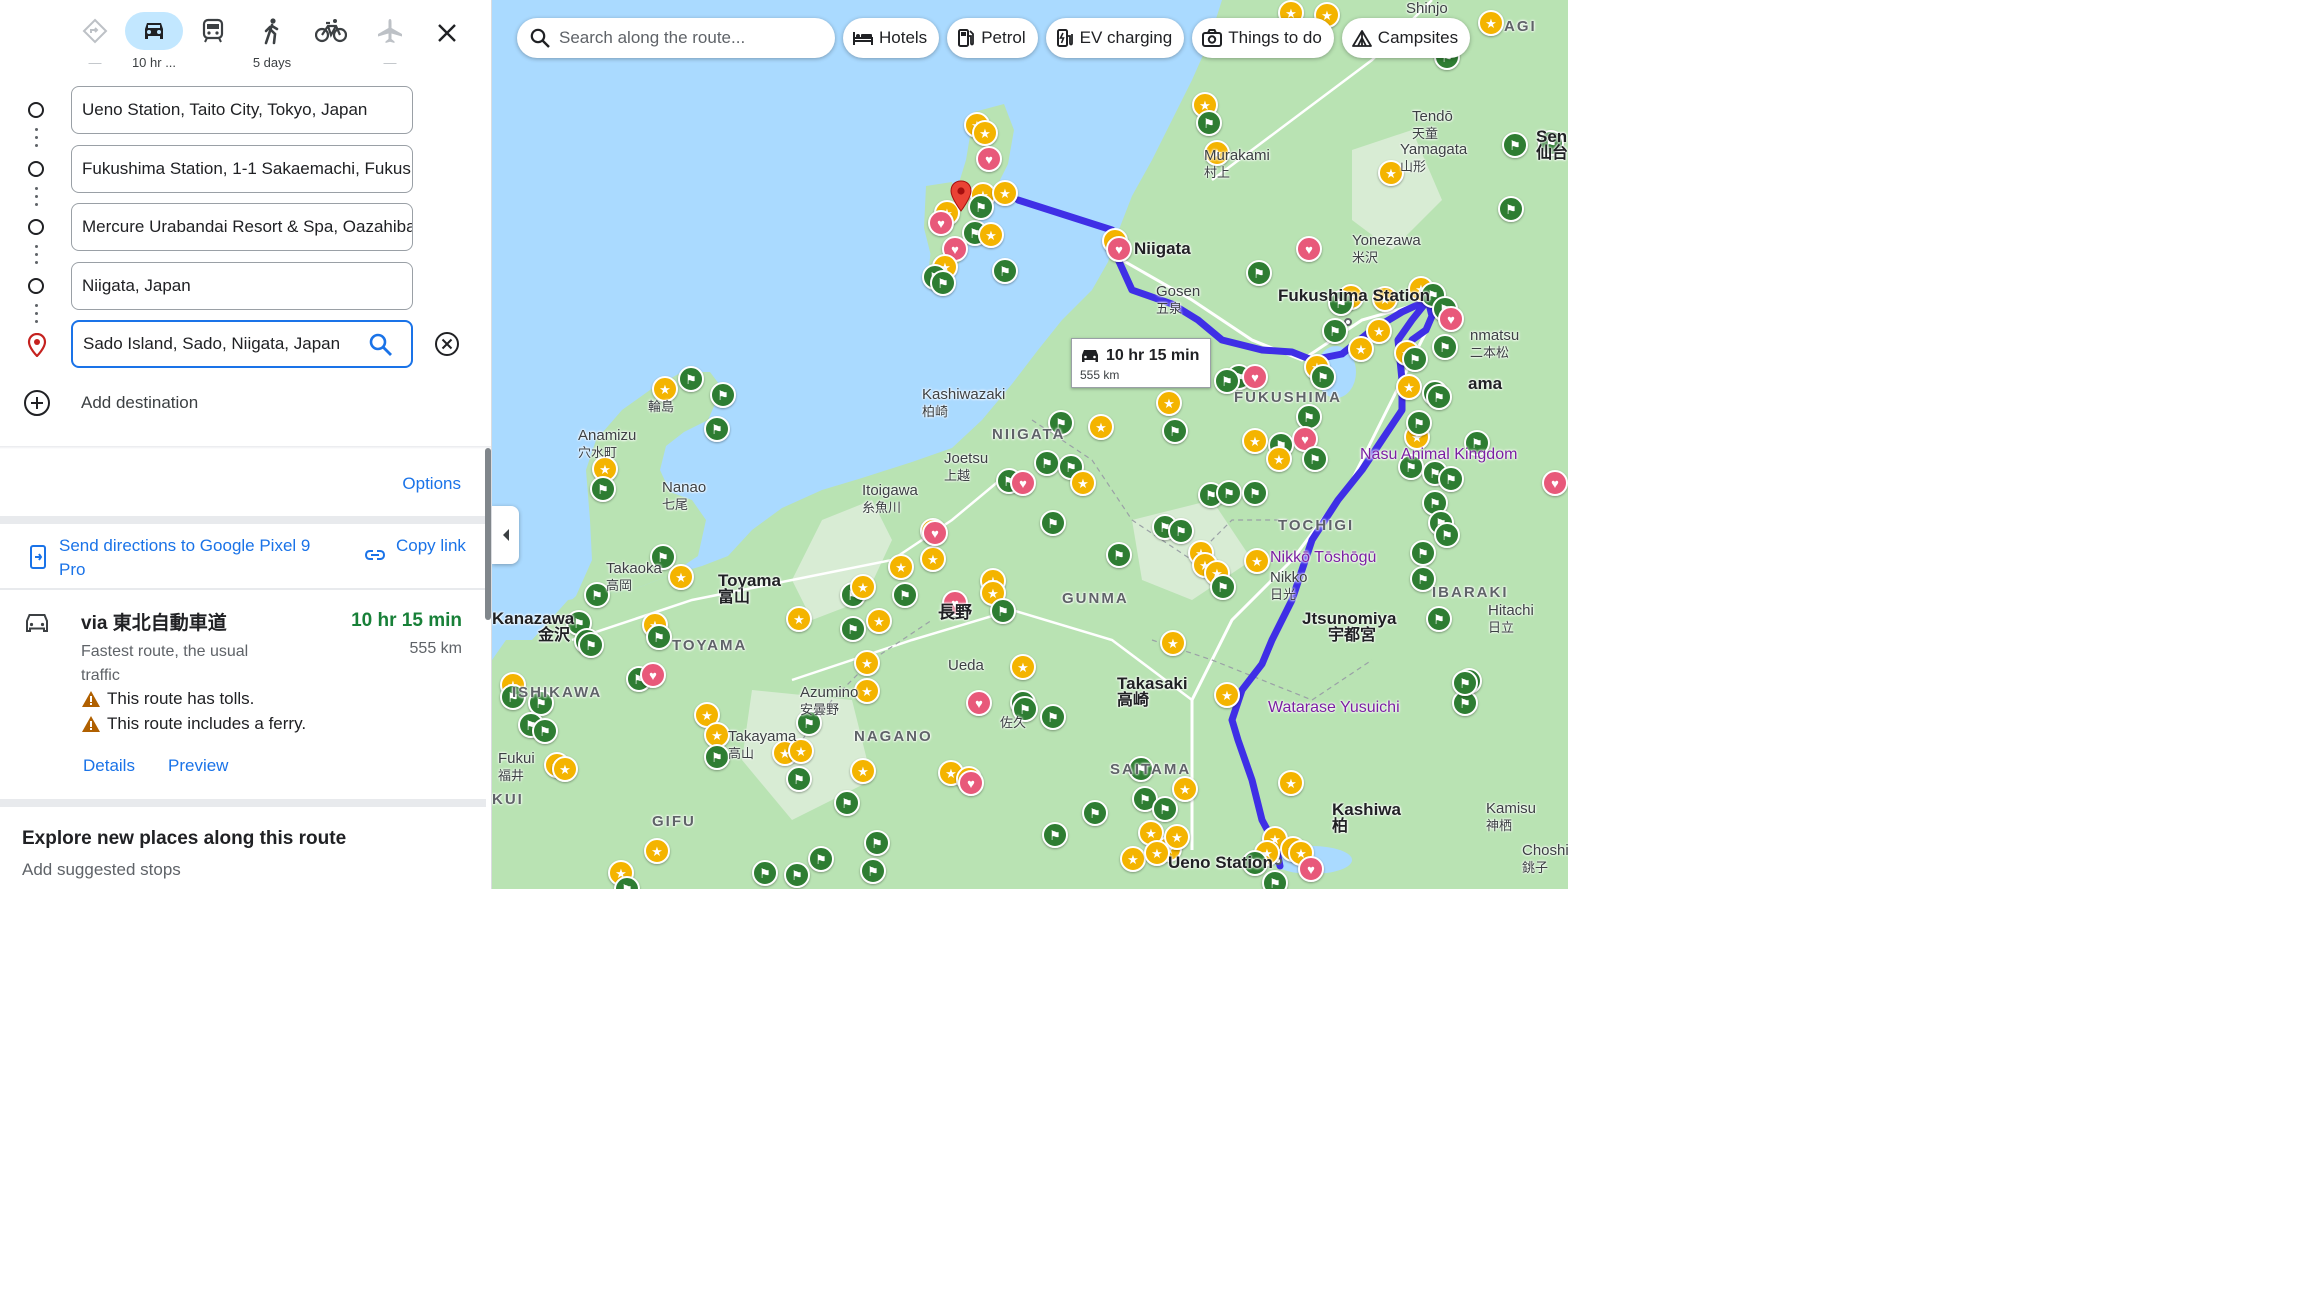 This screenshot has width=2310, height=1310. Describe the element at coordinates (1323, 557) in the screenshot. I see `poi-nikko-toshogu: Nikkō Tōshōgū` at that location.